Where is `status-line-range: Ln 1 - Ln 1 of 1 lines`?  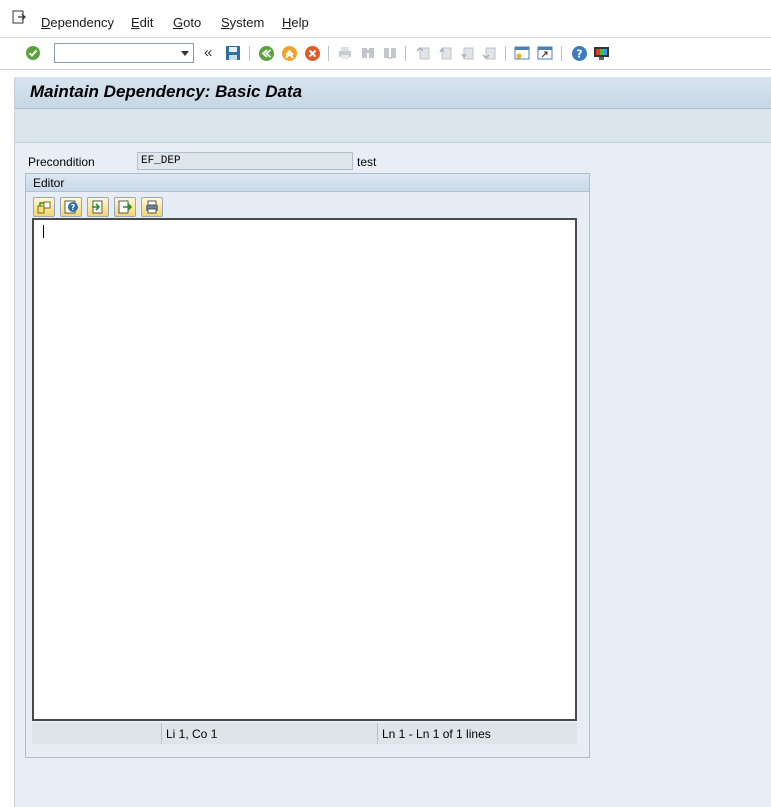
status-line-range: Ln 1 - Ln 1 of 1 lines is located at coordinates (477, 733).